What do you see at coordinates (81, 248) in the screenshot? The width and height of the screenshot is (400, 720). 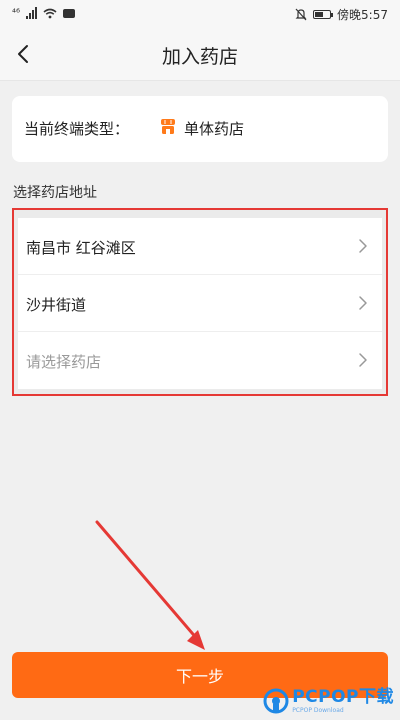 I see `address-city-text: 南昌市 红谷滩区` at bounding box center [81, 248].